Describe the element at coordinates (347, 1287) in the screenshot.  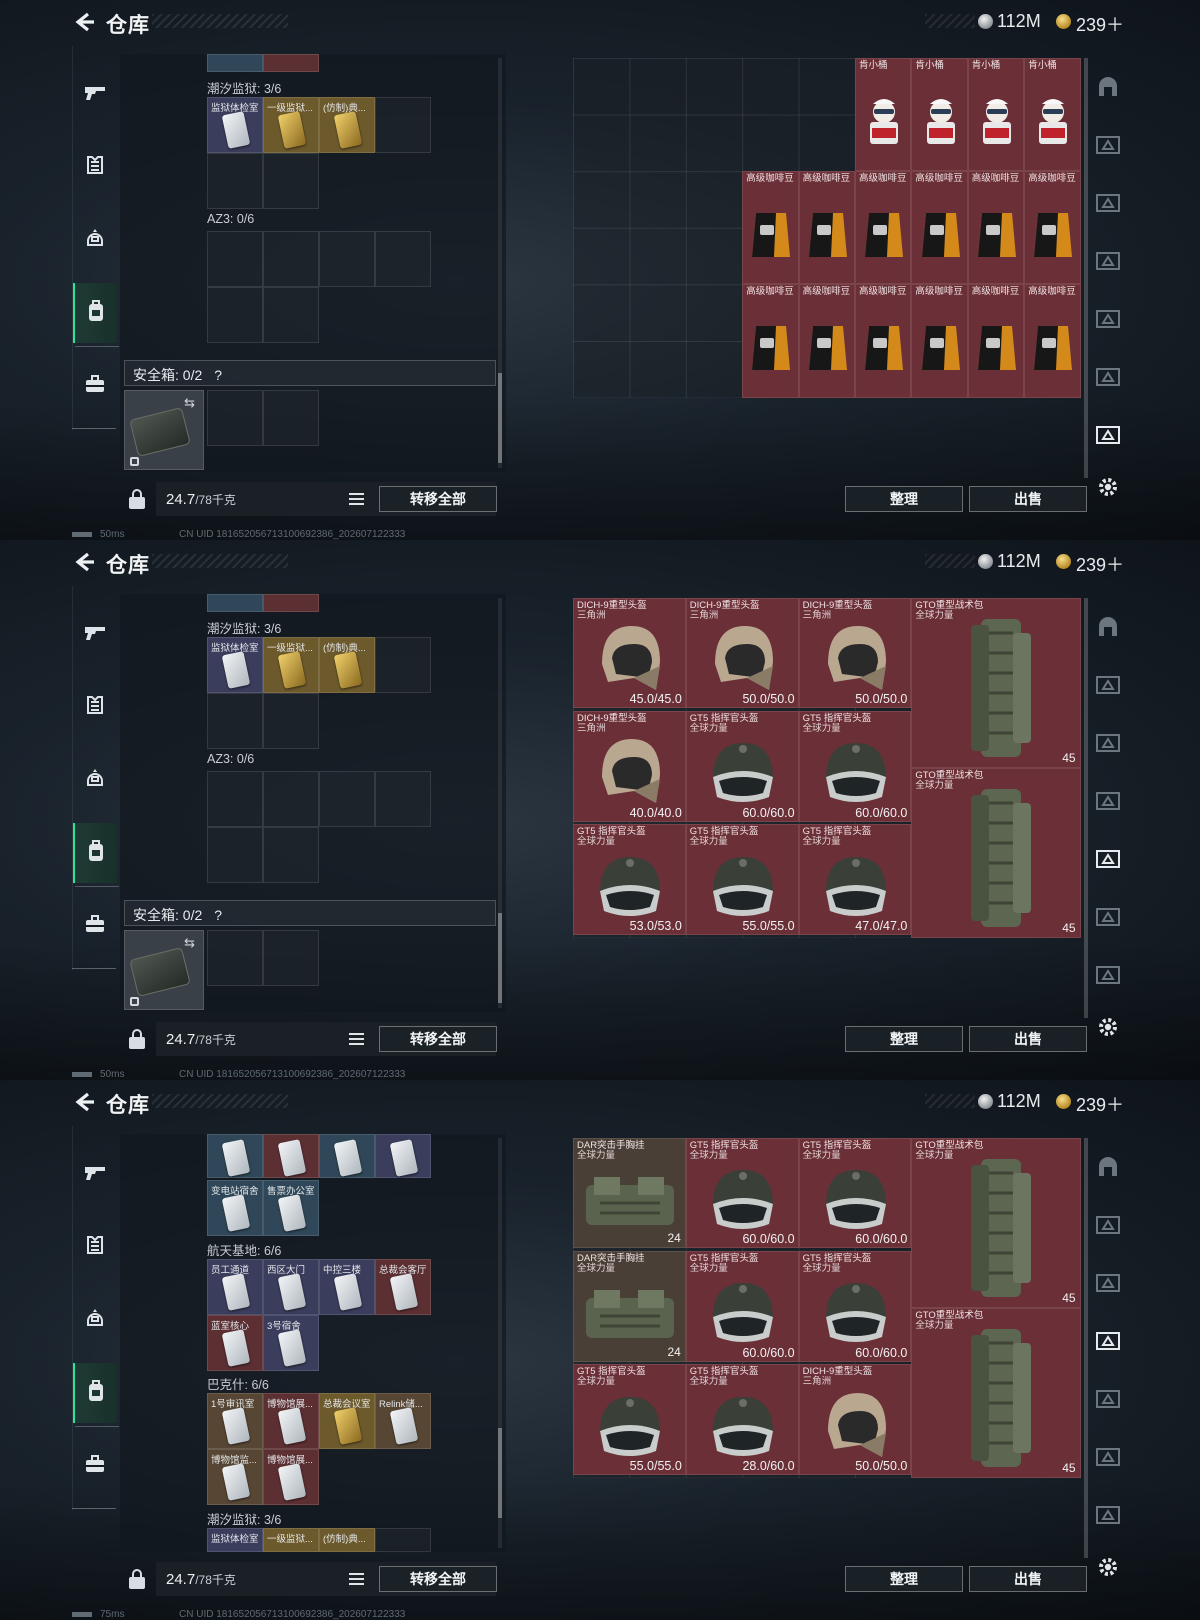
I see `key-card: 中控三楼` at that location.